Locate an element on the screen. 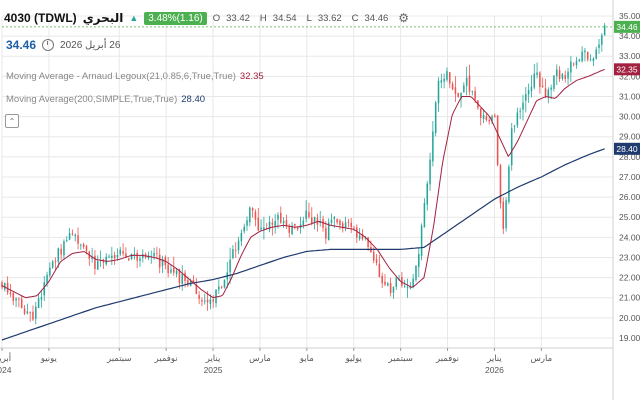 Image resolution: width=640 pixels, height=400 pixels. price-marker-value: 34.46 is located at coordinates (627, 27).